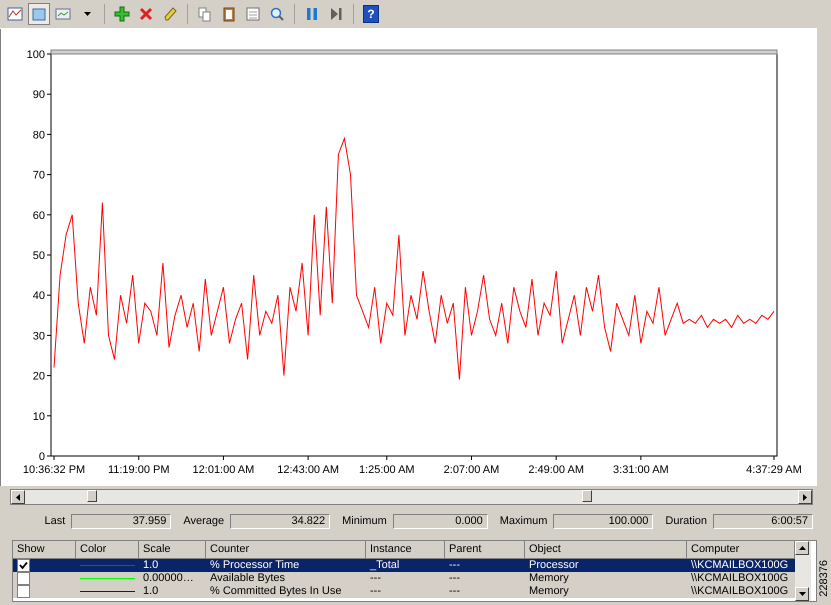 The width and height of the screenshot is (831, 605). What do you see at coordinates (223, 470) in the screenshot?
I see `x-tick-label: 12:01:00 AM` at bounding box center [223, 470].